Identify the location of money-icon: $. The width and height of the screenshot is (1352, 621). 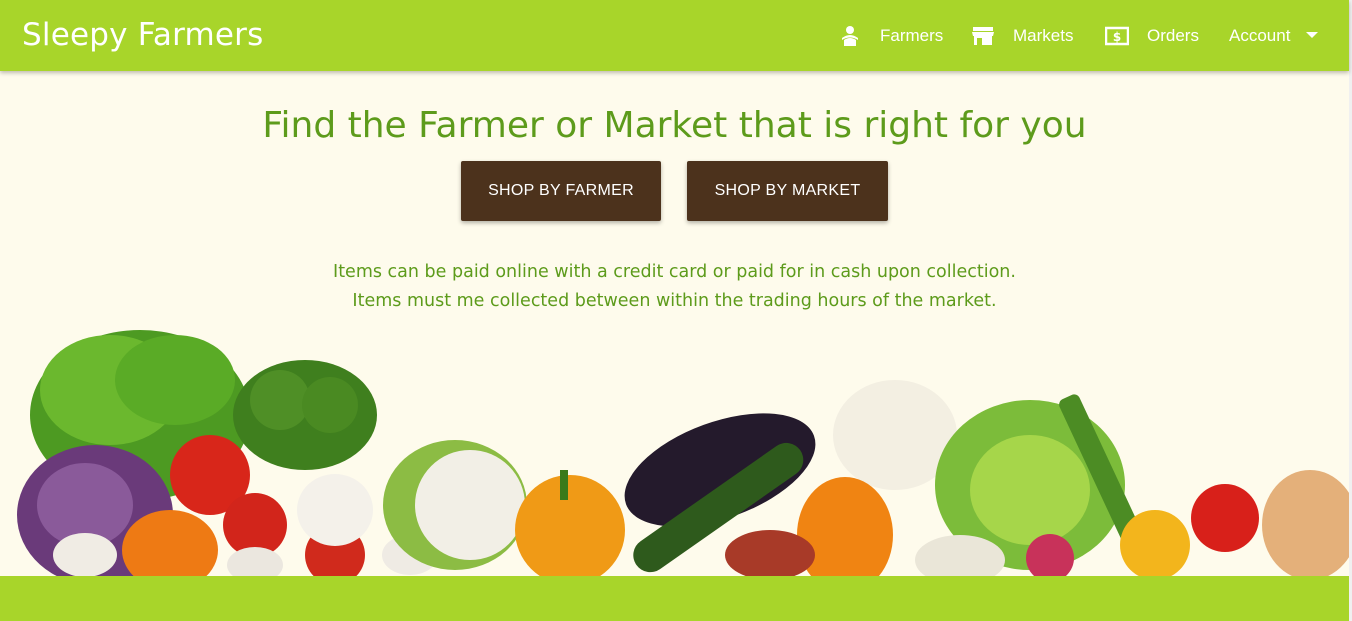
(1117, 35).